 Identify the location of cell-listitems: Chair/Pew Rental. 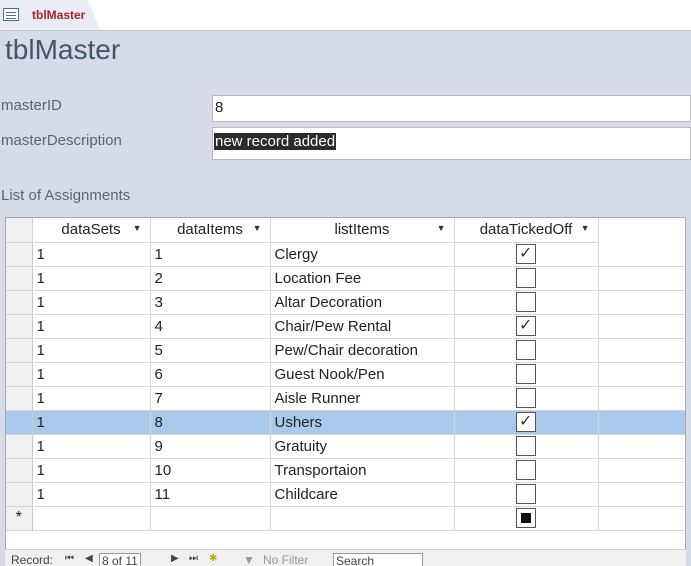
(362, 326).